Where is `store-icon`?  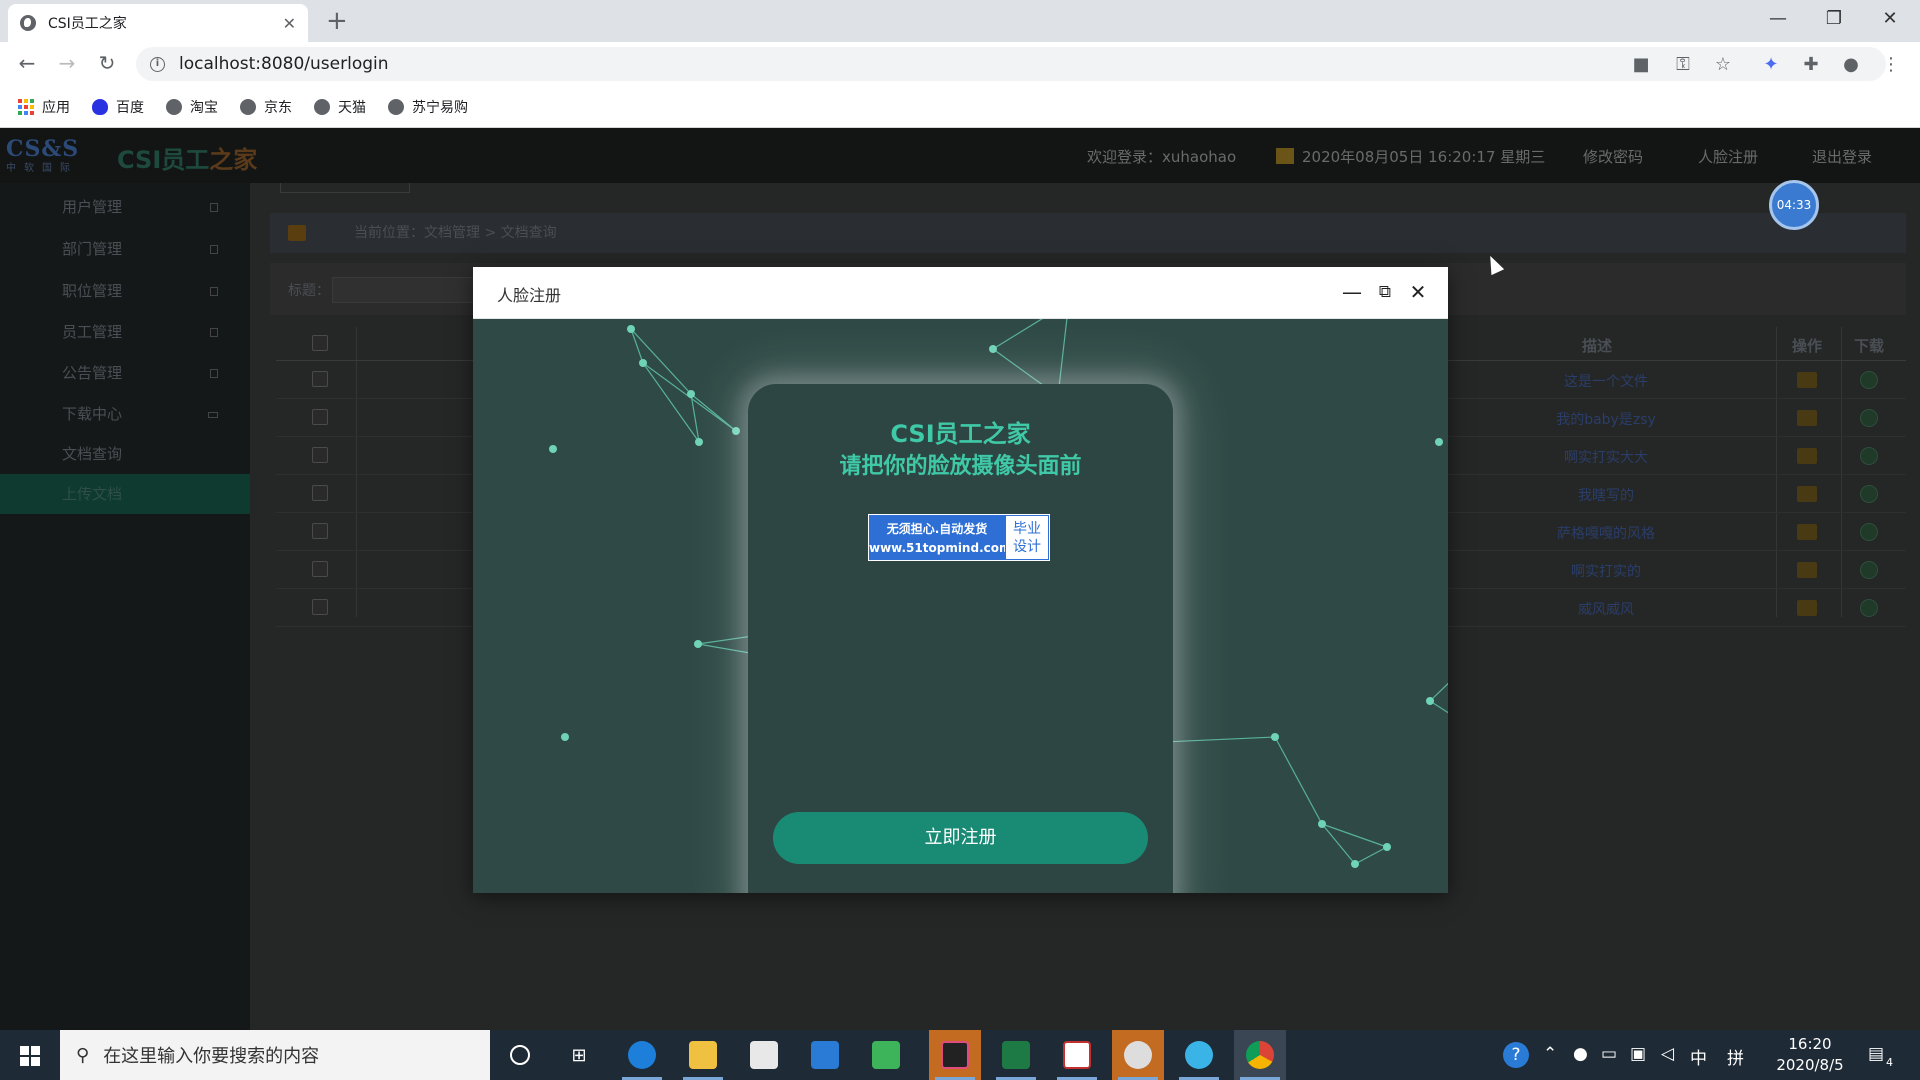
store-icon is located at coordinates (764, 1055).